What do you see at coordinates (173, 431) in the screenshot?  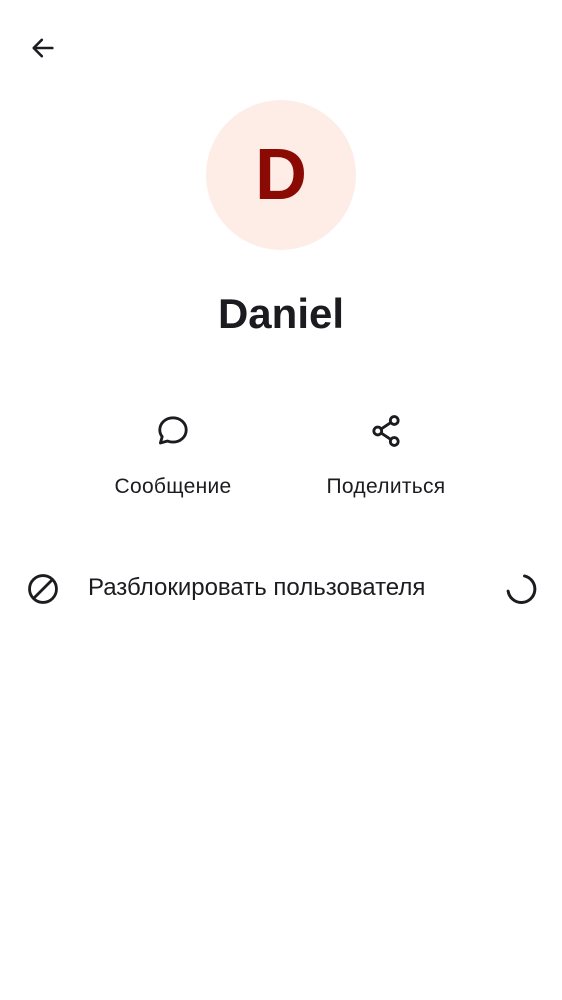 I see `chat-bubble-icon` at bounding box center [173, 431].